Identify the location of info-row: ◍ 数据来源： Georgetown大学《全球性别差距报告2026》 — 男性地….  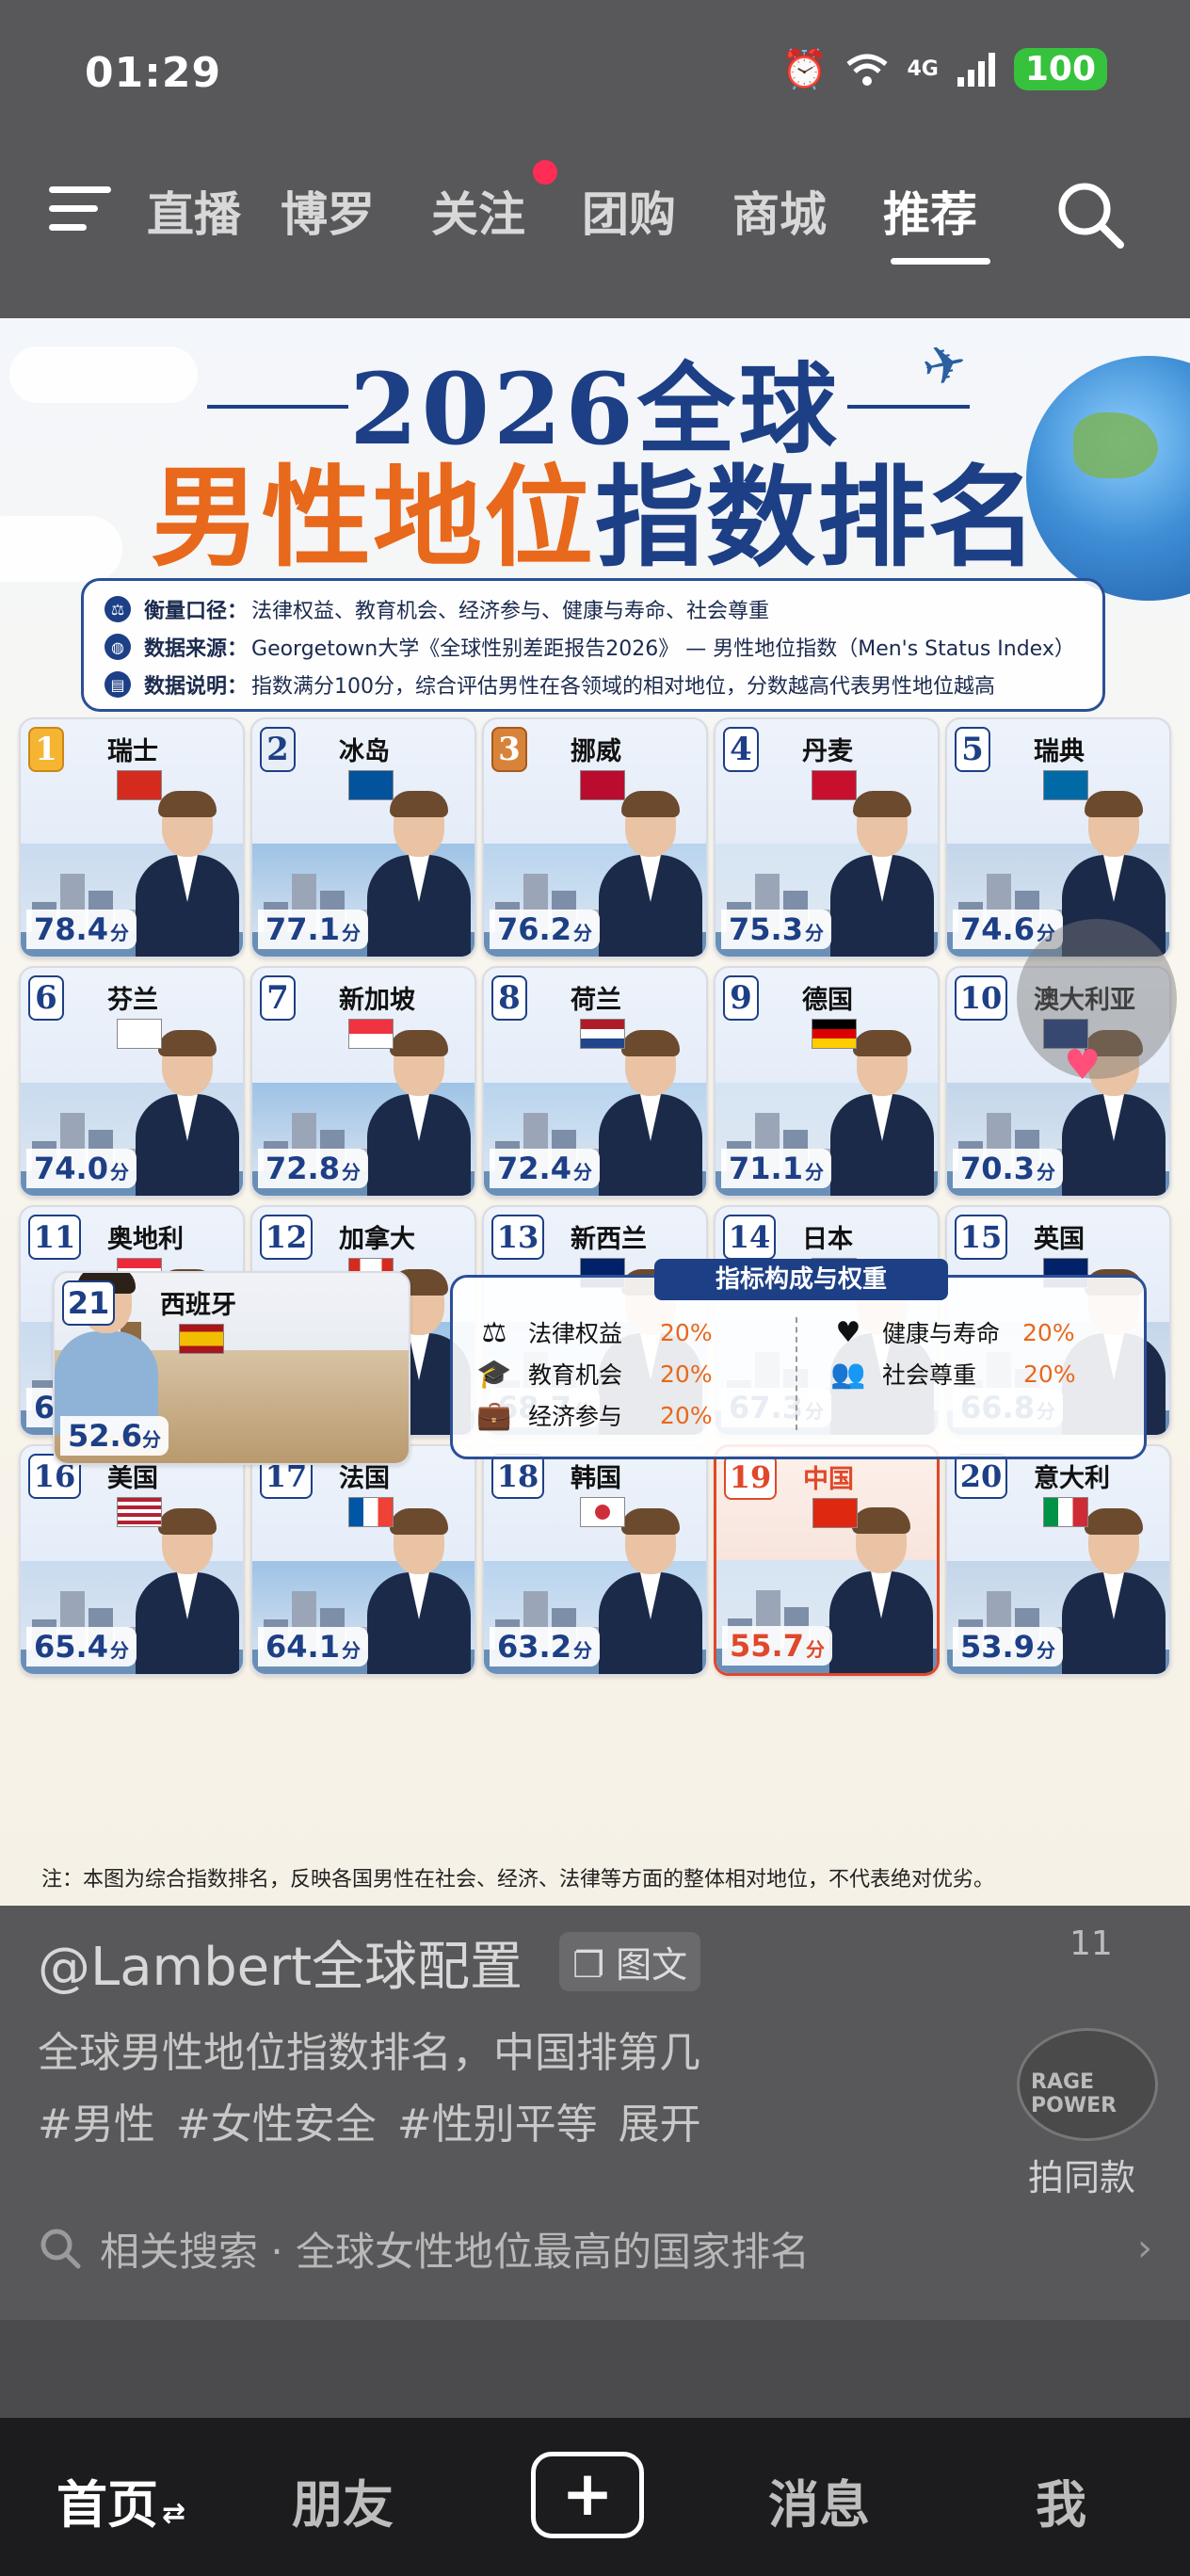
(593, 647).